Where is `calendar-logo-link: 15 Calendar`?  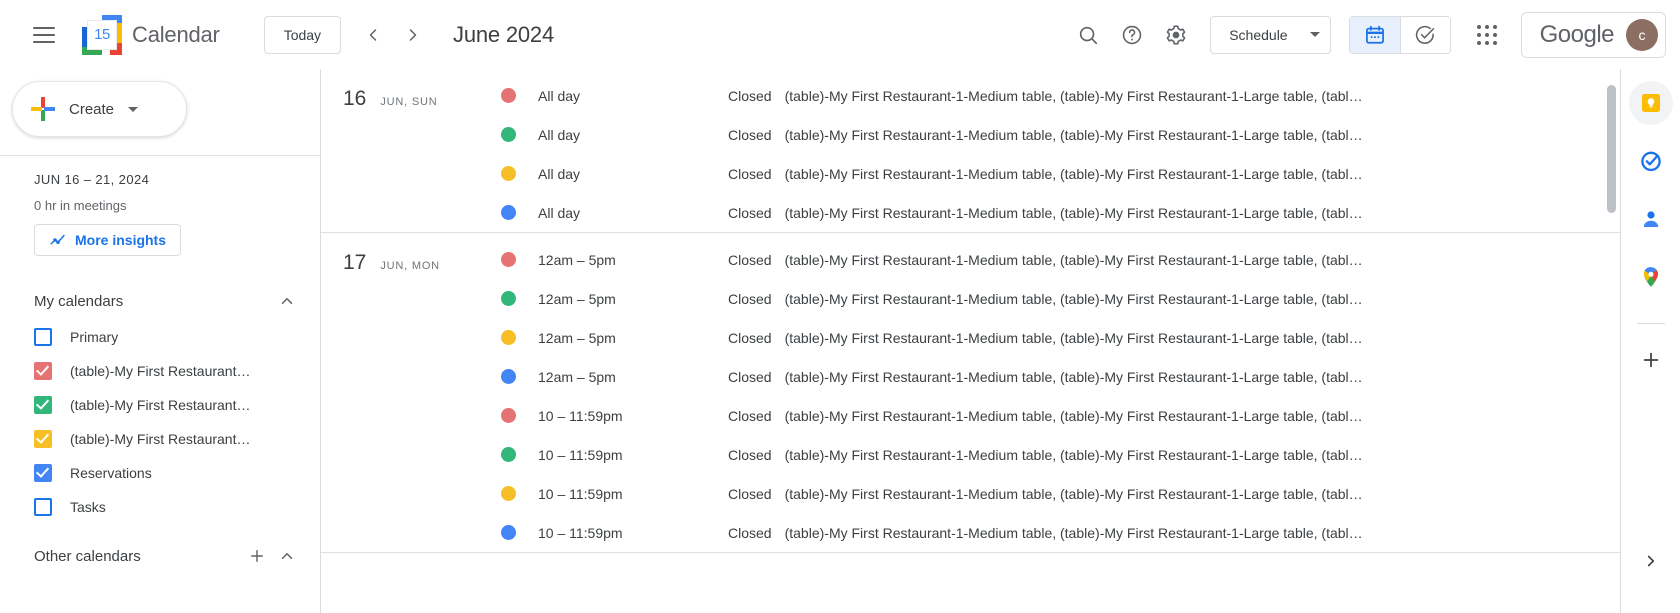
calendar-logo-link: 15 Calendar is located at coordinates (151, 34).